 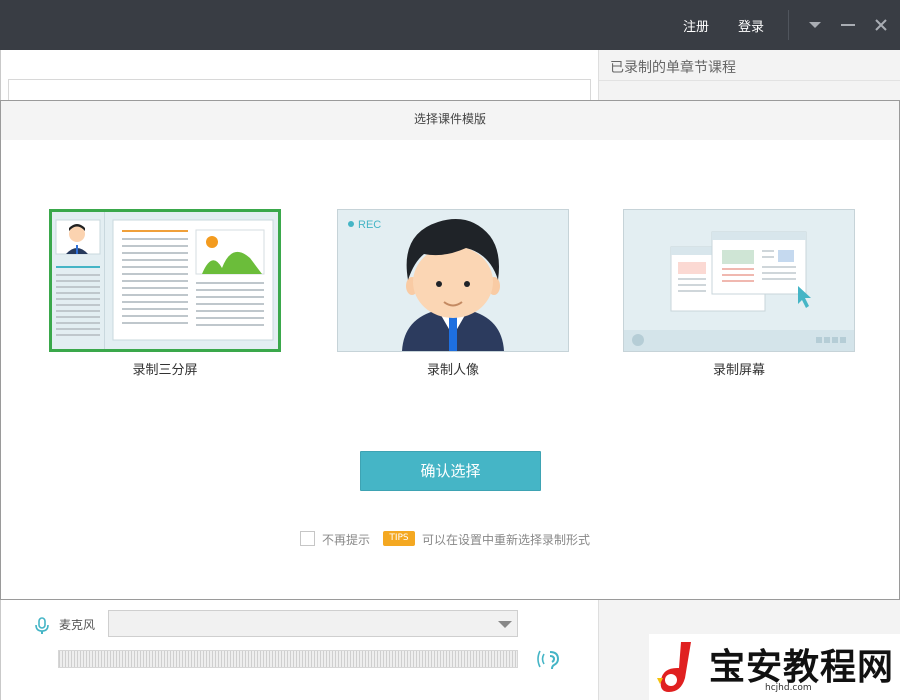 I want to click on three-split-screen-illustration, so click(x=165, y=280).